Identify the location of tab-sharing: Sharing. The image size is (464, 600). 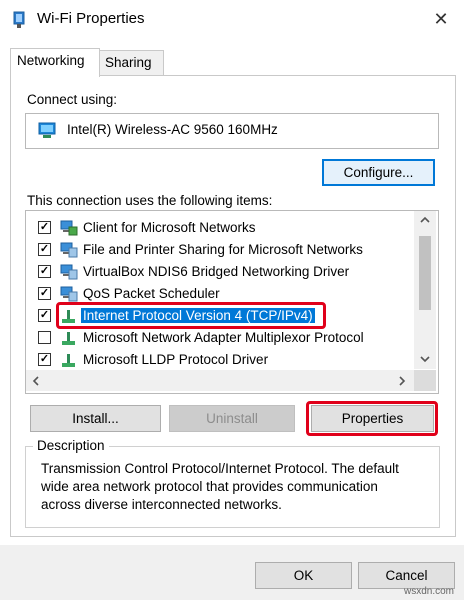
(131, 63).